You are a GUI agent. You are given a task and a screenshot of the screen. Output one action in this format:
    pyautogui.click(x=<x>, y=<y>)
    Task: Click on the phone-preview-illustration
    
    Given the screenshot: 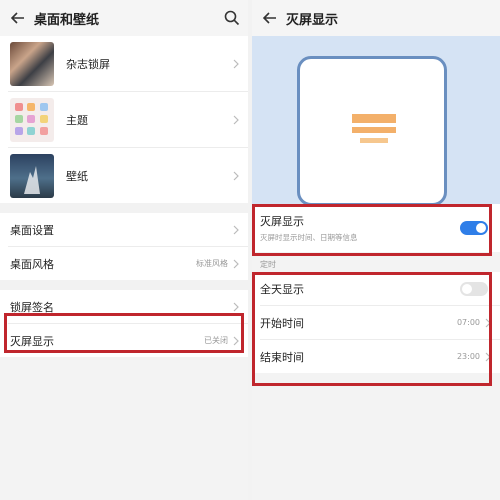 What is the action you would take?
    pyautogui.click(x=372, y=131)
    